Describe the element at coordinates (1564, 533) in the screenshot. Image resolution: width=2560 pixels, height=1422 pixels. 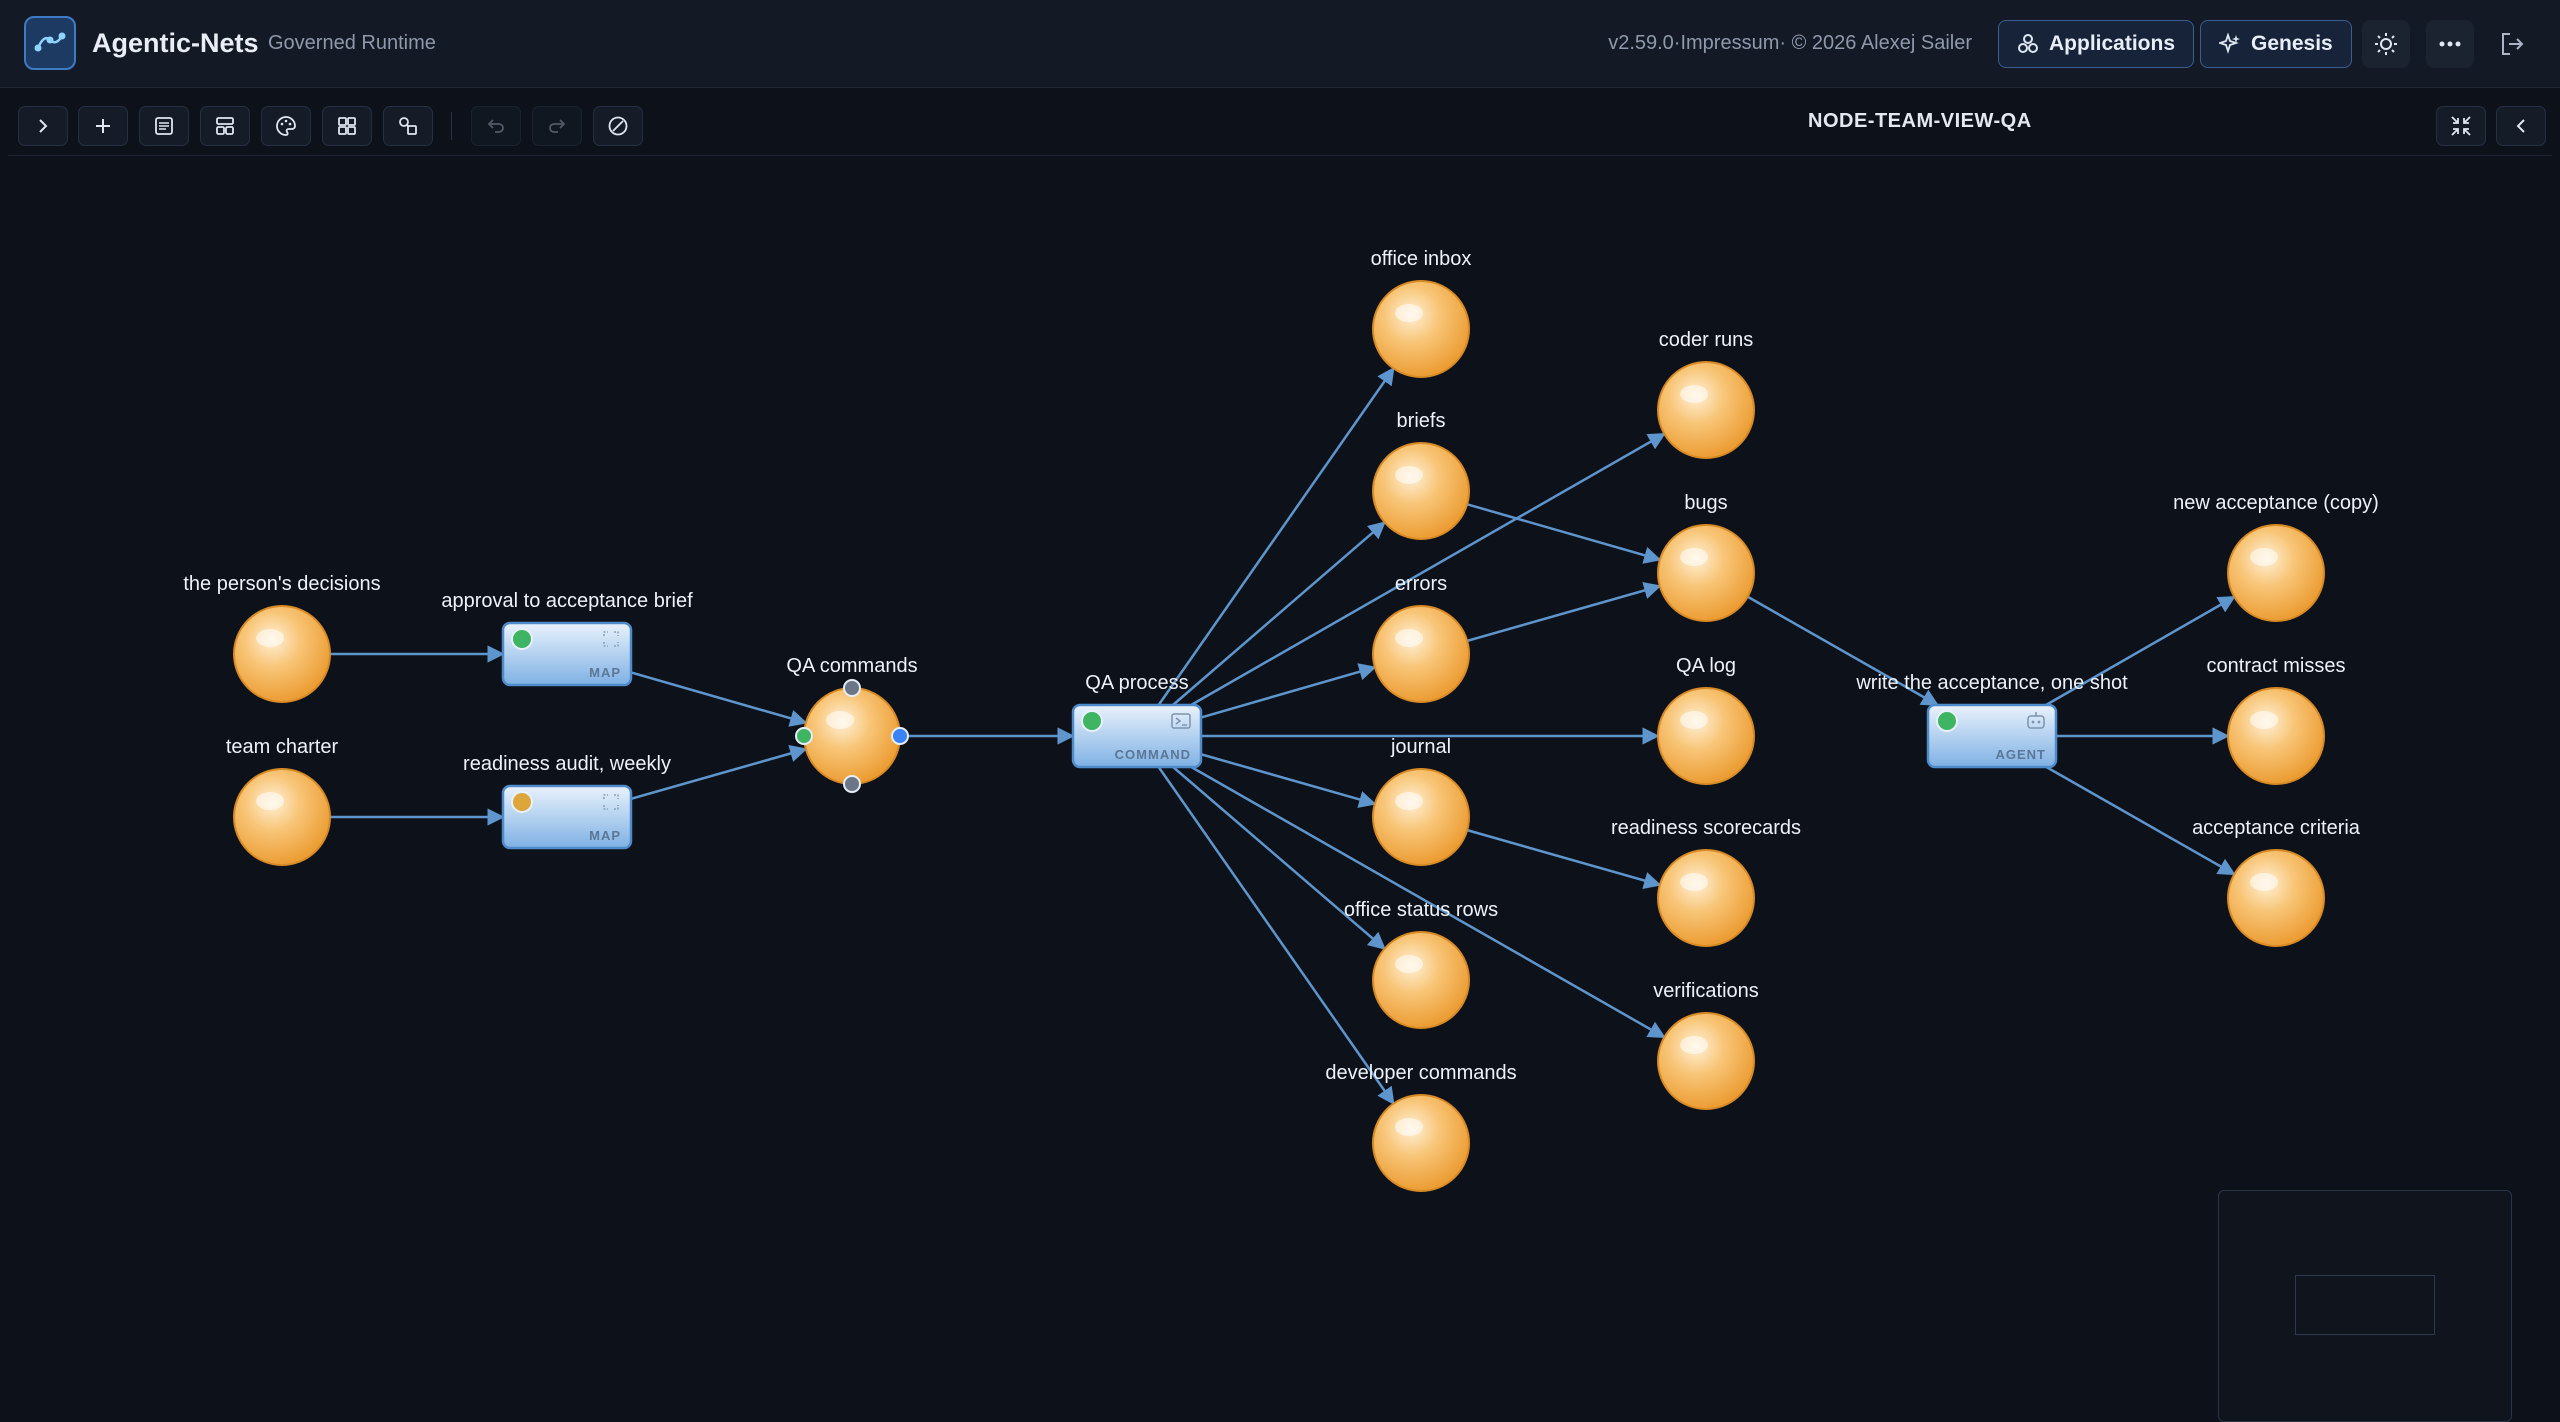
I see `arc-briefs-to-bugs` at that location.